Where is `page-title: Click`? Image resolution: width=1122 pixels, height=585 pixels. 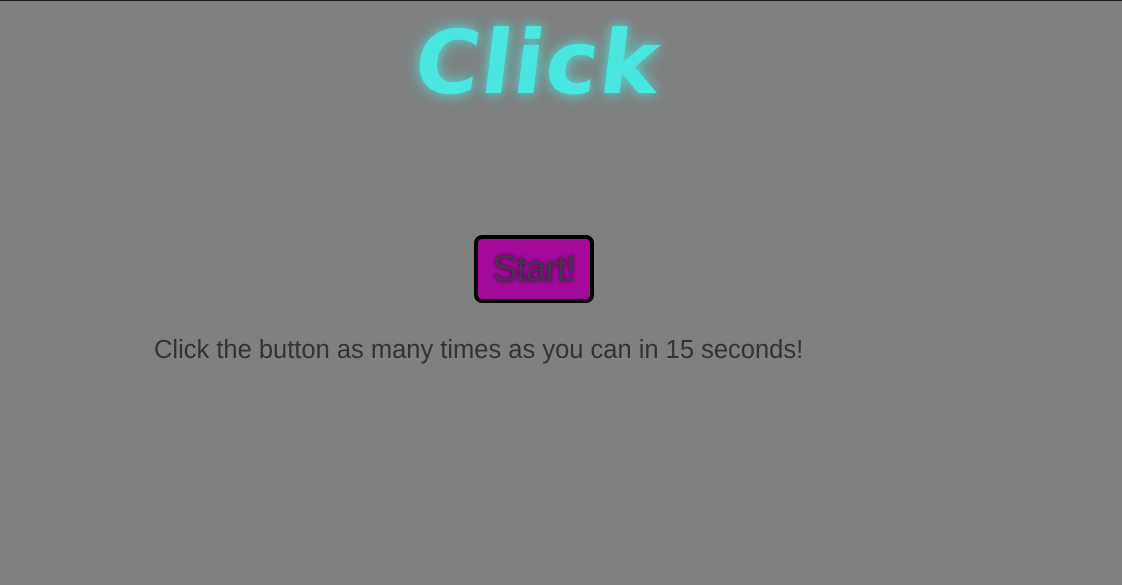 page-title: Click is located at coordinates (538, 62).